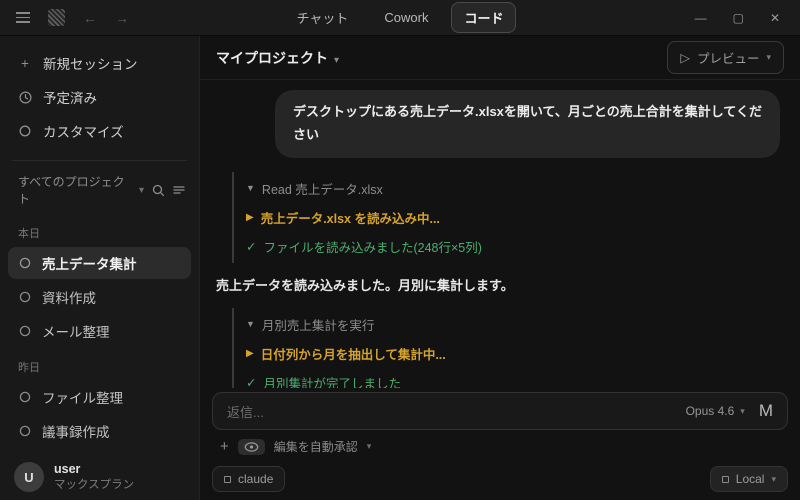  I want to click on project-item-label: ファイル整理, so click(82, 398).